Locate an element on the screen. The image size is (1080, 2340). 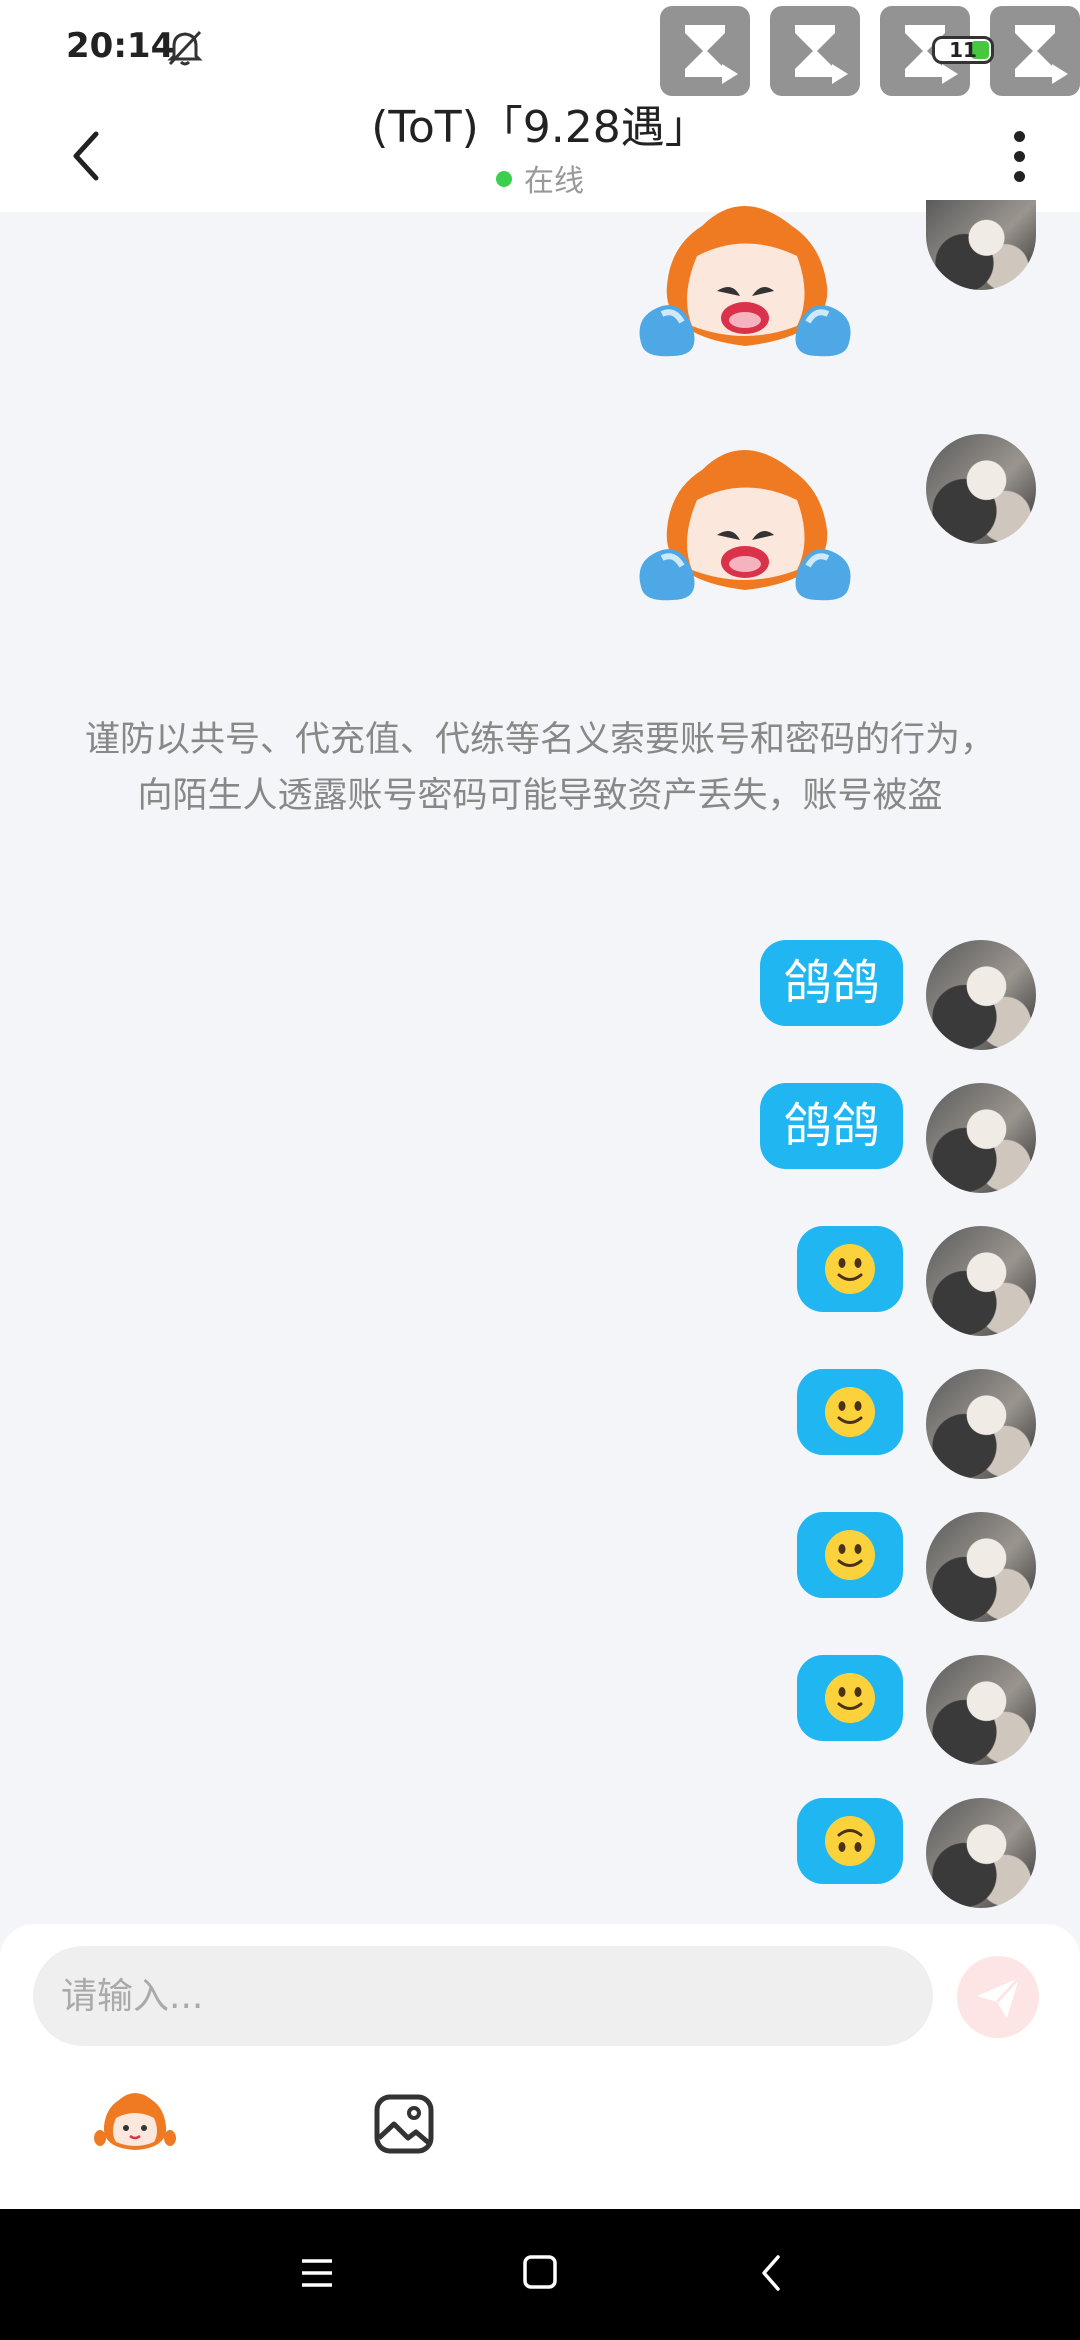
more-vertical-icon is located at coordinates (1020, 156).